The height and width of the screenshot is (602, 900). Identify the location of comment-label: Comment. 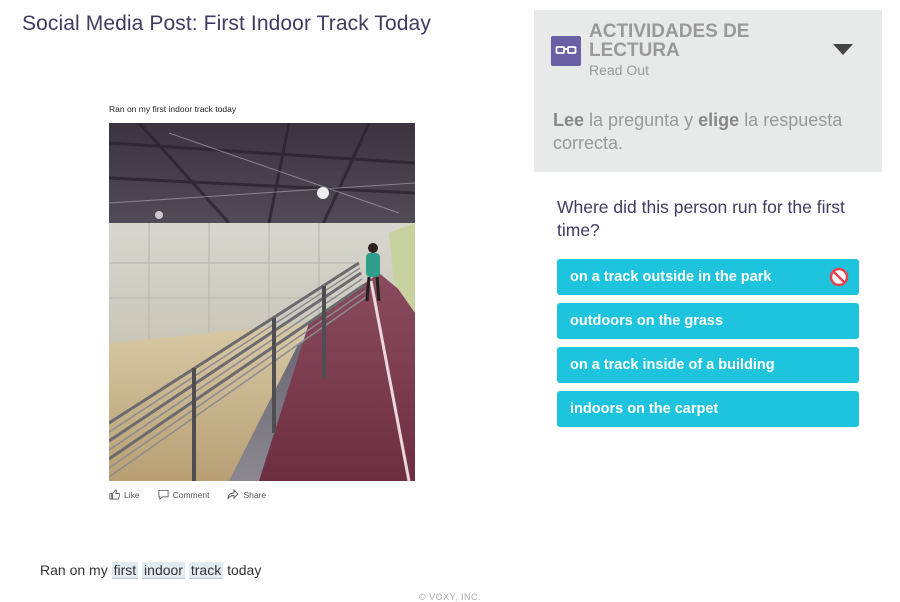
(191, 494).